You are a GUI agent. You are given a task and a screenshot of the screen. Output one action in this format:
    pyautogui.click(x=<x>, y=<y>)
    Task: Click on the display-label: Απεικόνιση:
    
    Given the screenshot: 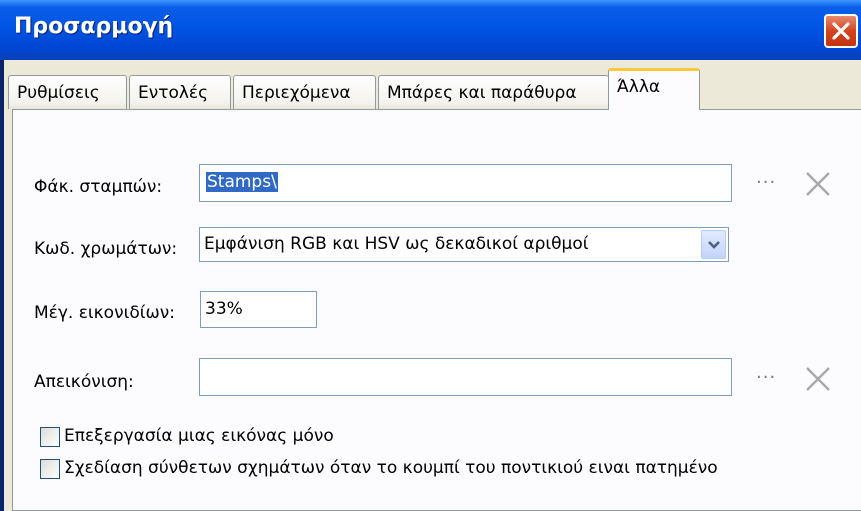 What is the action you would take?
    pyautogui.click(x=84, y=382)
    